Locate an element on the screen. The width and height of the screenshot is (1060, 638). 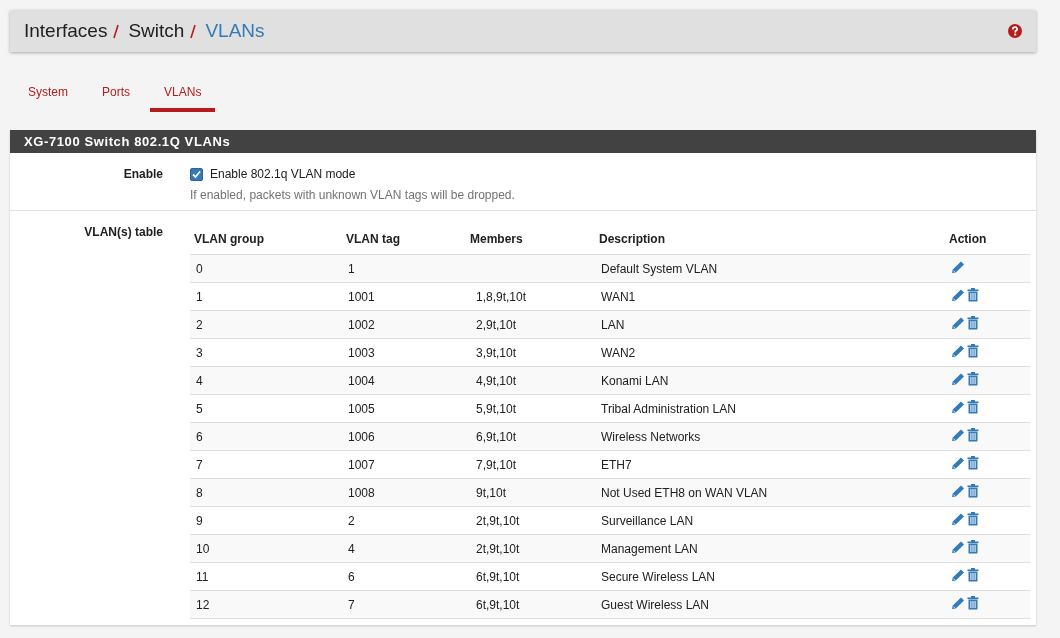
checkbox is located at coordinates (196, 174).